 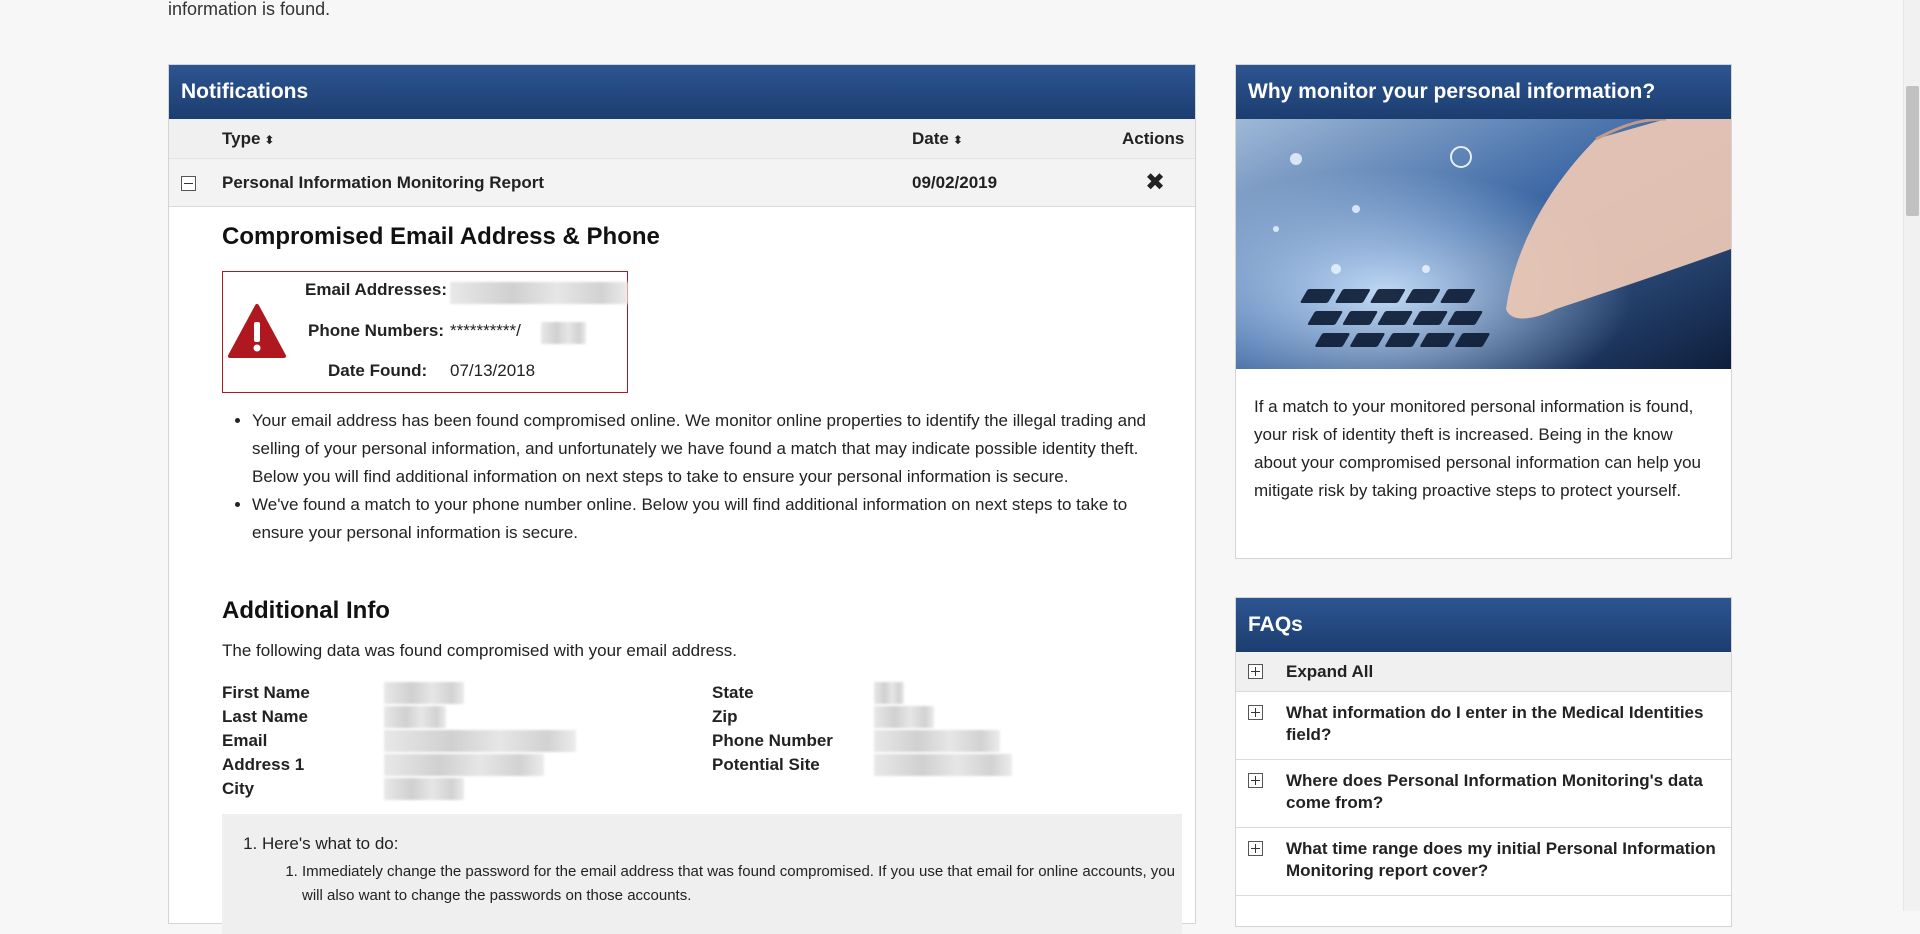 I want to click on notifications-title: Notifications, so click(x=682, y=92).